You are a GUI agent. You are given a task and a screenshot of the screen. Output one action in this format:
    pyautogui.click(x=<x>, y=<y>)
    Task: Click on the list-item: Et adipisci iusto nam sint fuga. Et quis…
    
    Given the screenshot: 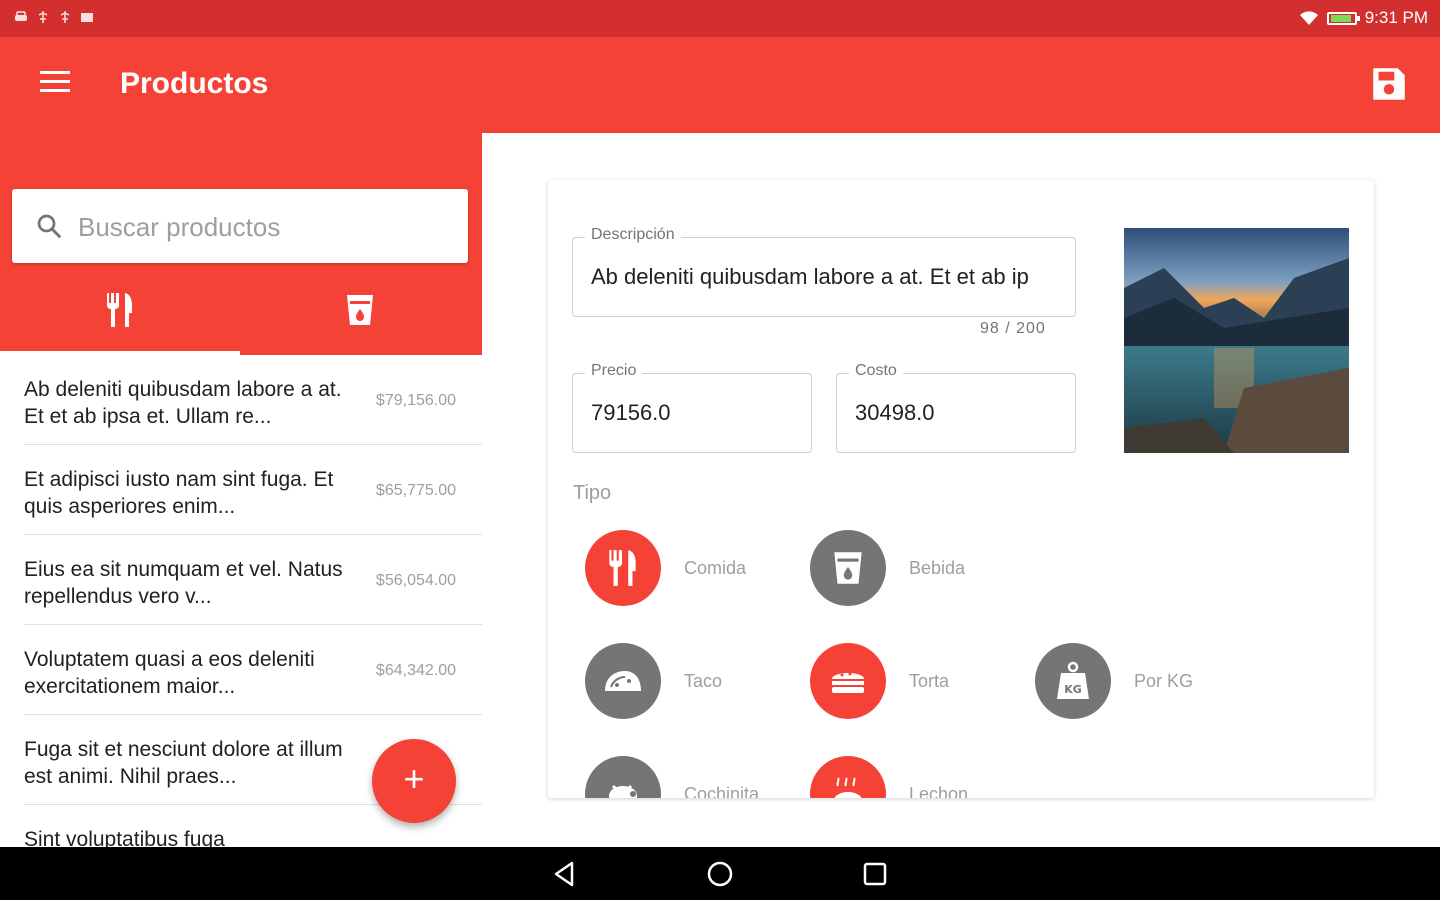 What is the action you would take?
    pyautogui.click(x=253, y=490)
    